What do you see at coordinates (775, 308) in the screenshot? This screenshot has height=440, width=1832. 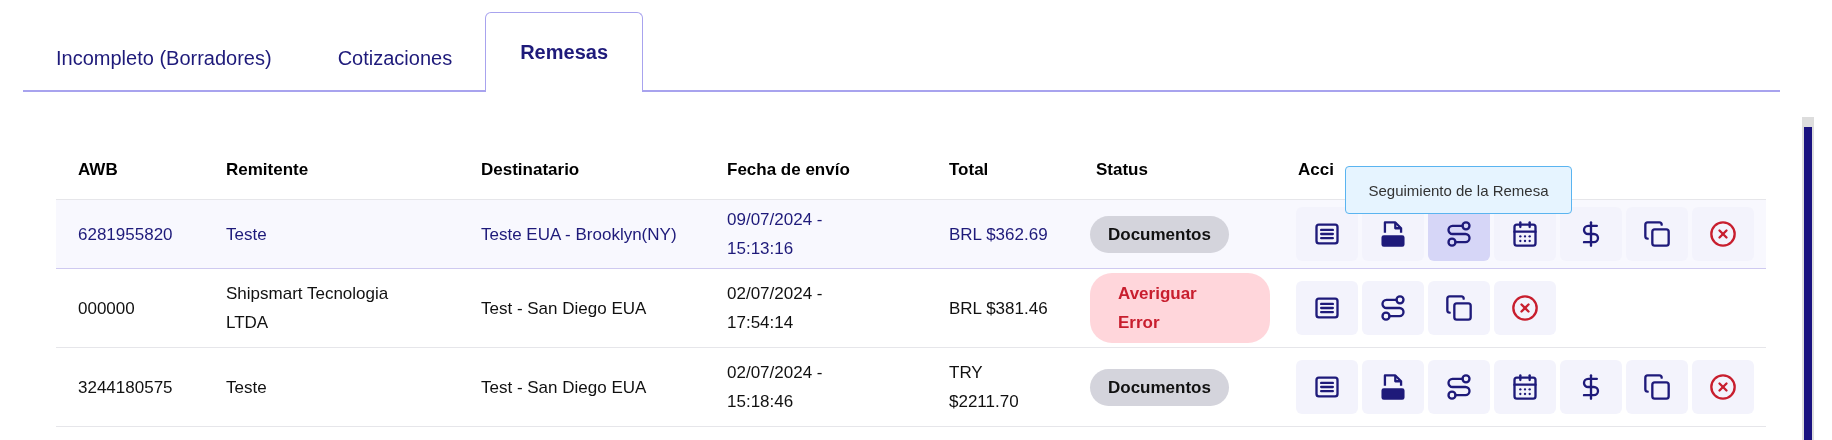 I see `table-cell-text: 02/07/2024 - 17:54:14` at bounding box center [775, 308].